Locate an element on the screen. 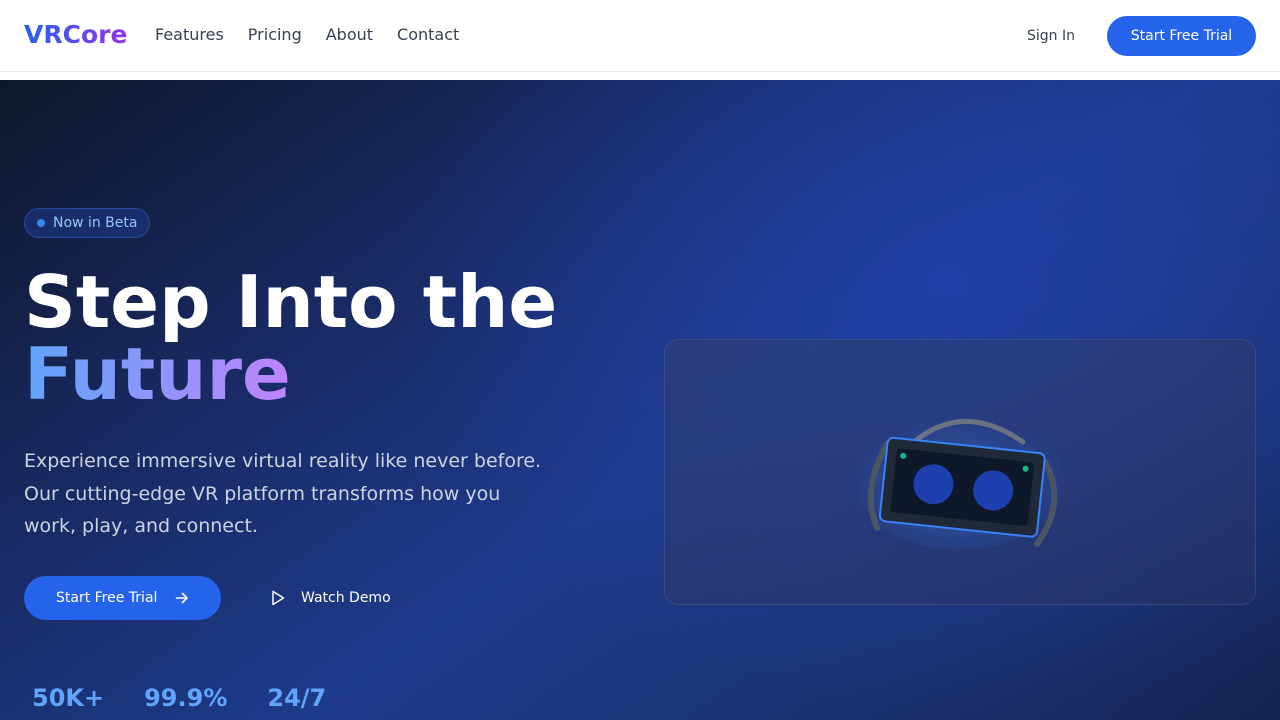  stats-row: 50K+ 99.9% 24/7 is located at coordinates (199, 698).